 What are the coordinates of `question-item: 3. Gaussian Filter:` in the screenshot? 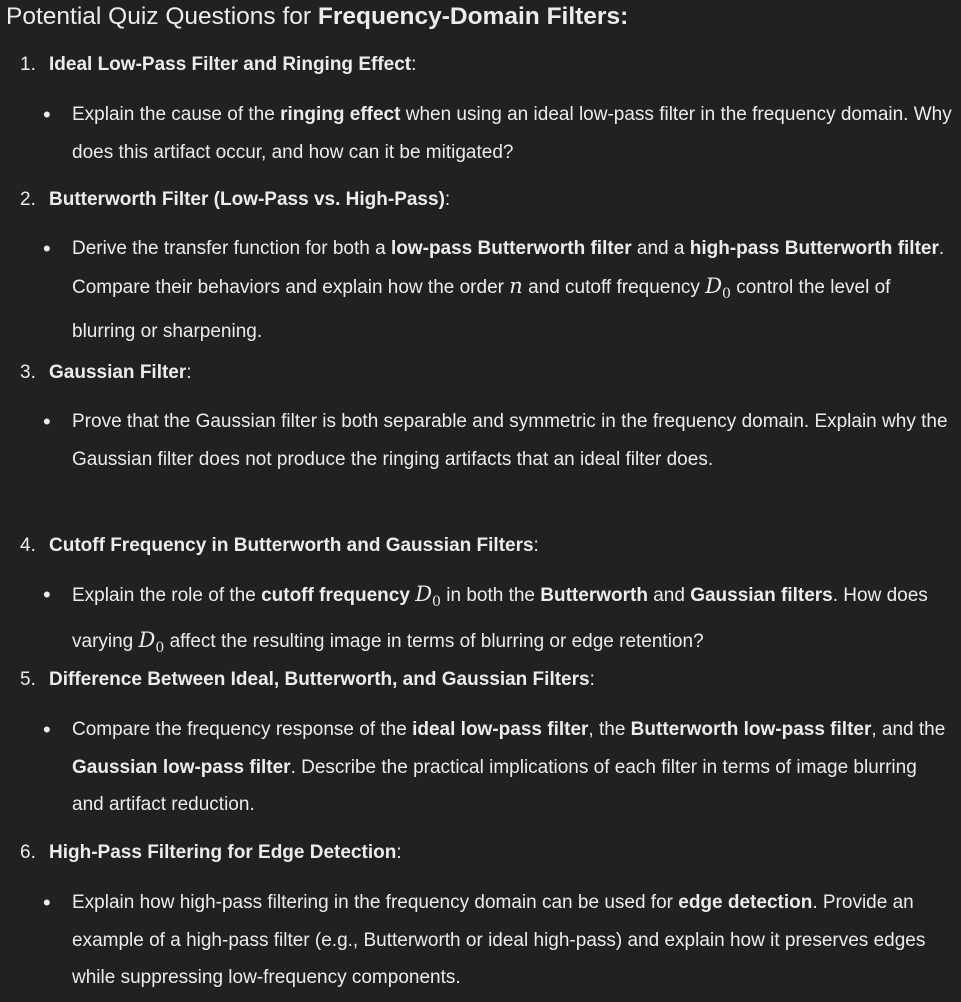 It's located at (487, 373).